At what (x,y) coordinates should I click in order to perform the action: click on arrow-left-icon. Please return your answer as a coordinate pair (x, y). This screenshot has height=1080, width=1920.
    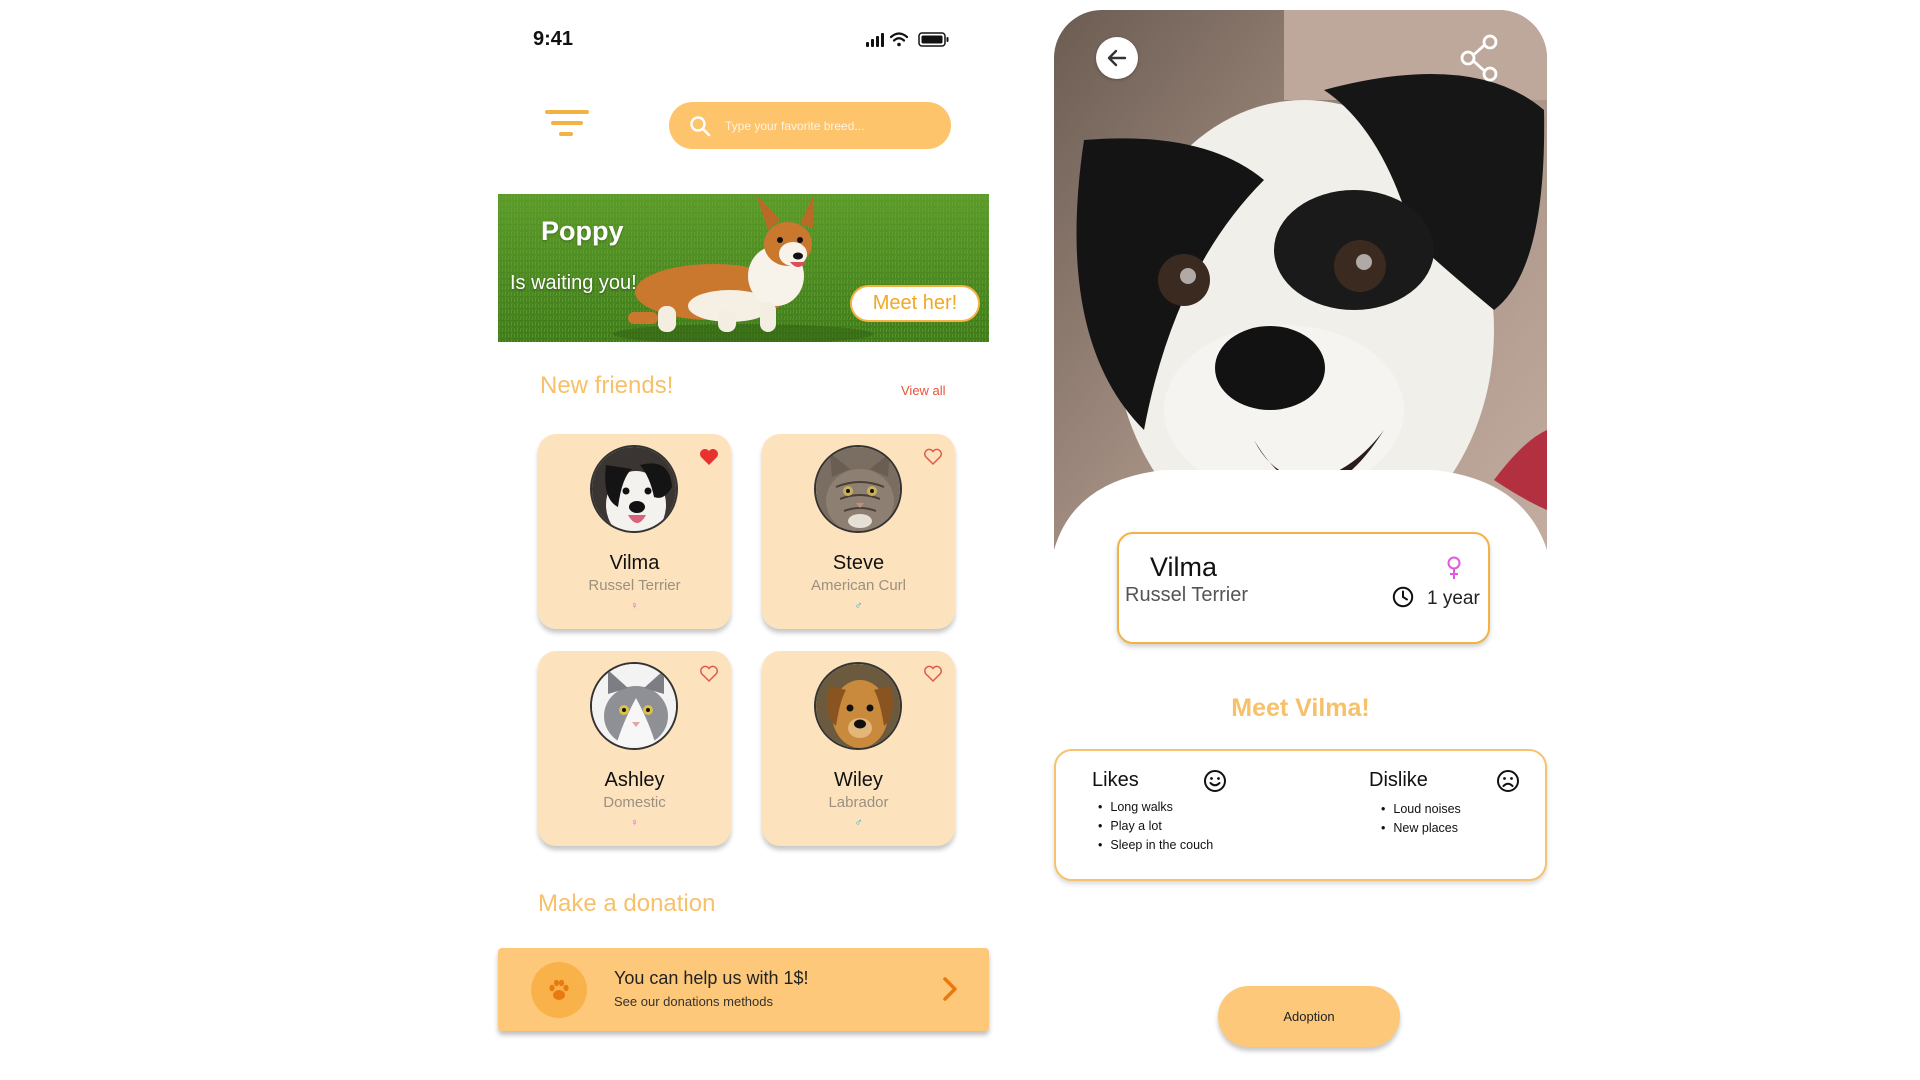
    Looking at the image, I should click on (1117, 58).